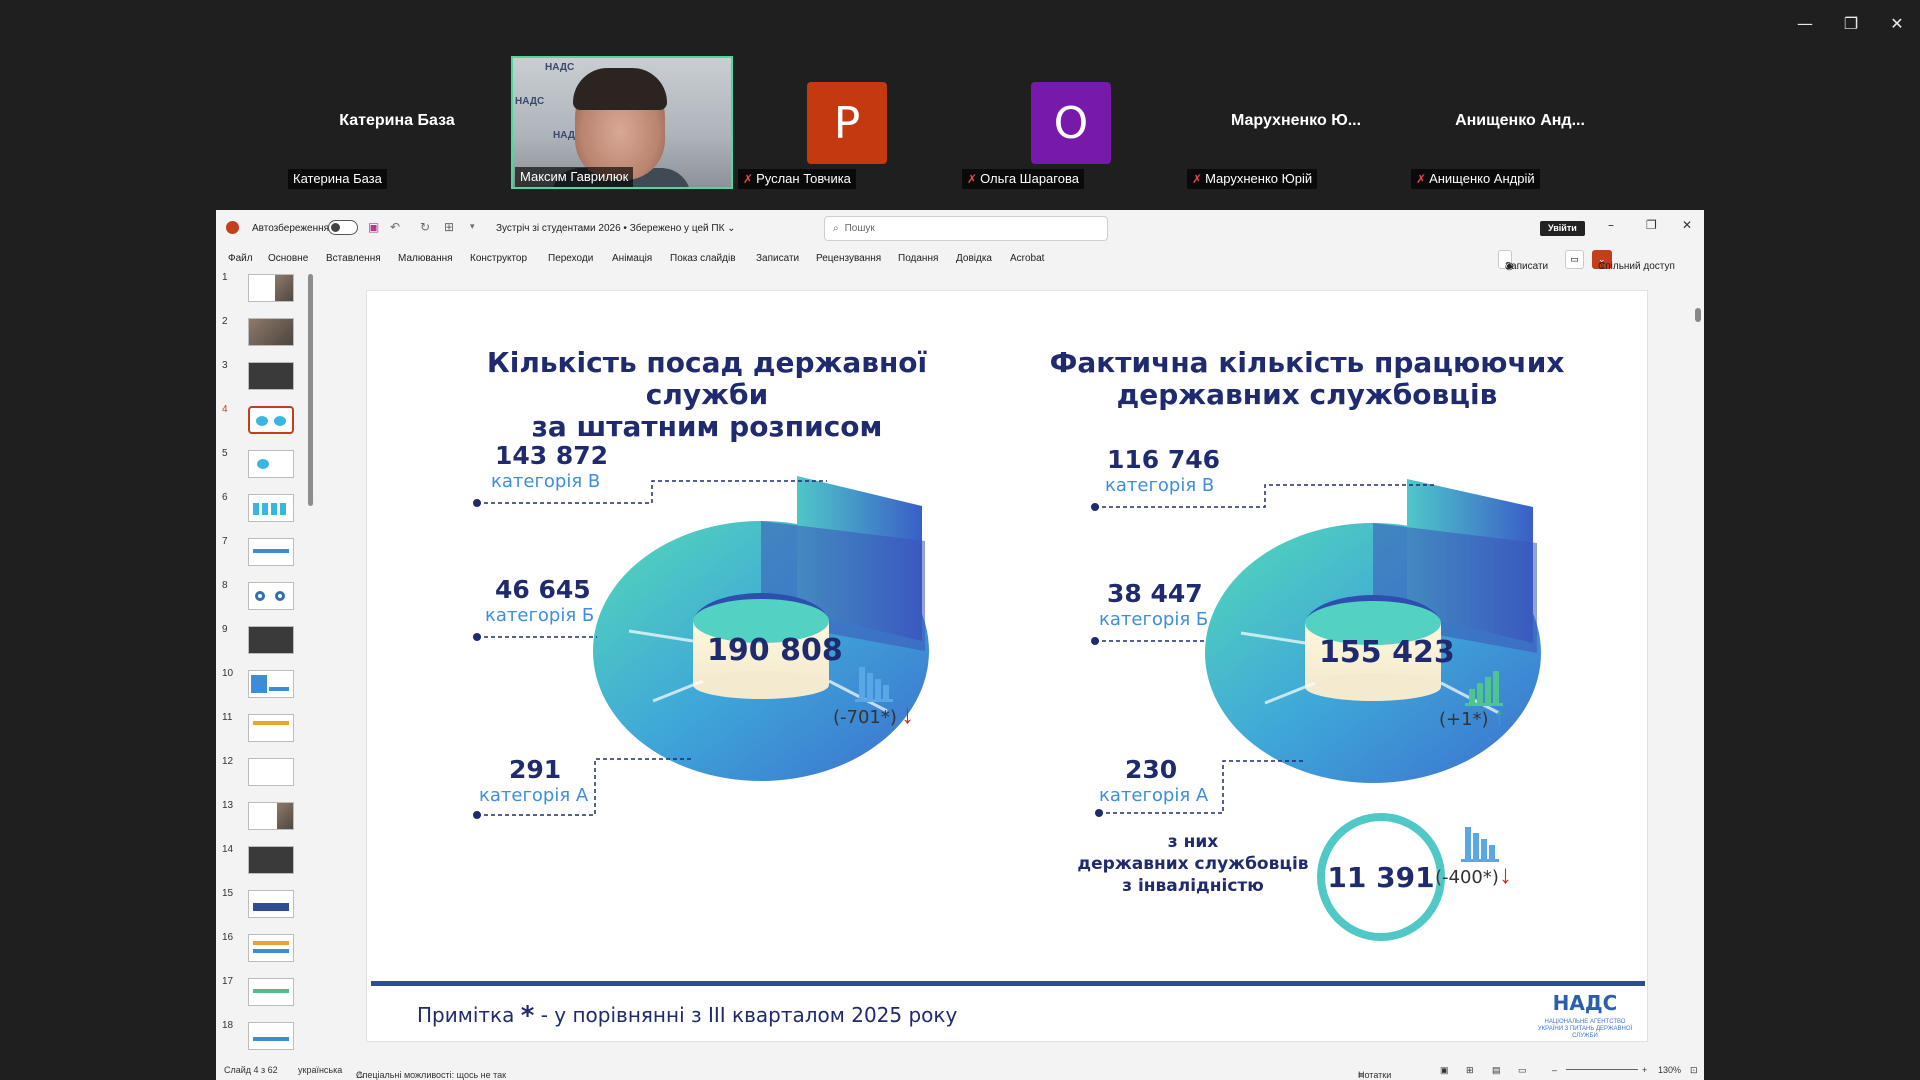  I want to click on chart-decrease-icon, so click(1480, 844).